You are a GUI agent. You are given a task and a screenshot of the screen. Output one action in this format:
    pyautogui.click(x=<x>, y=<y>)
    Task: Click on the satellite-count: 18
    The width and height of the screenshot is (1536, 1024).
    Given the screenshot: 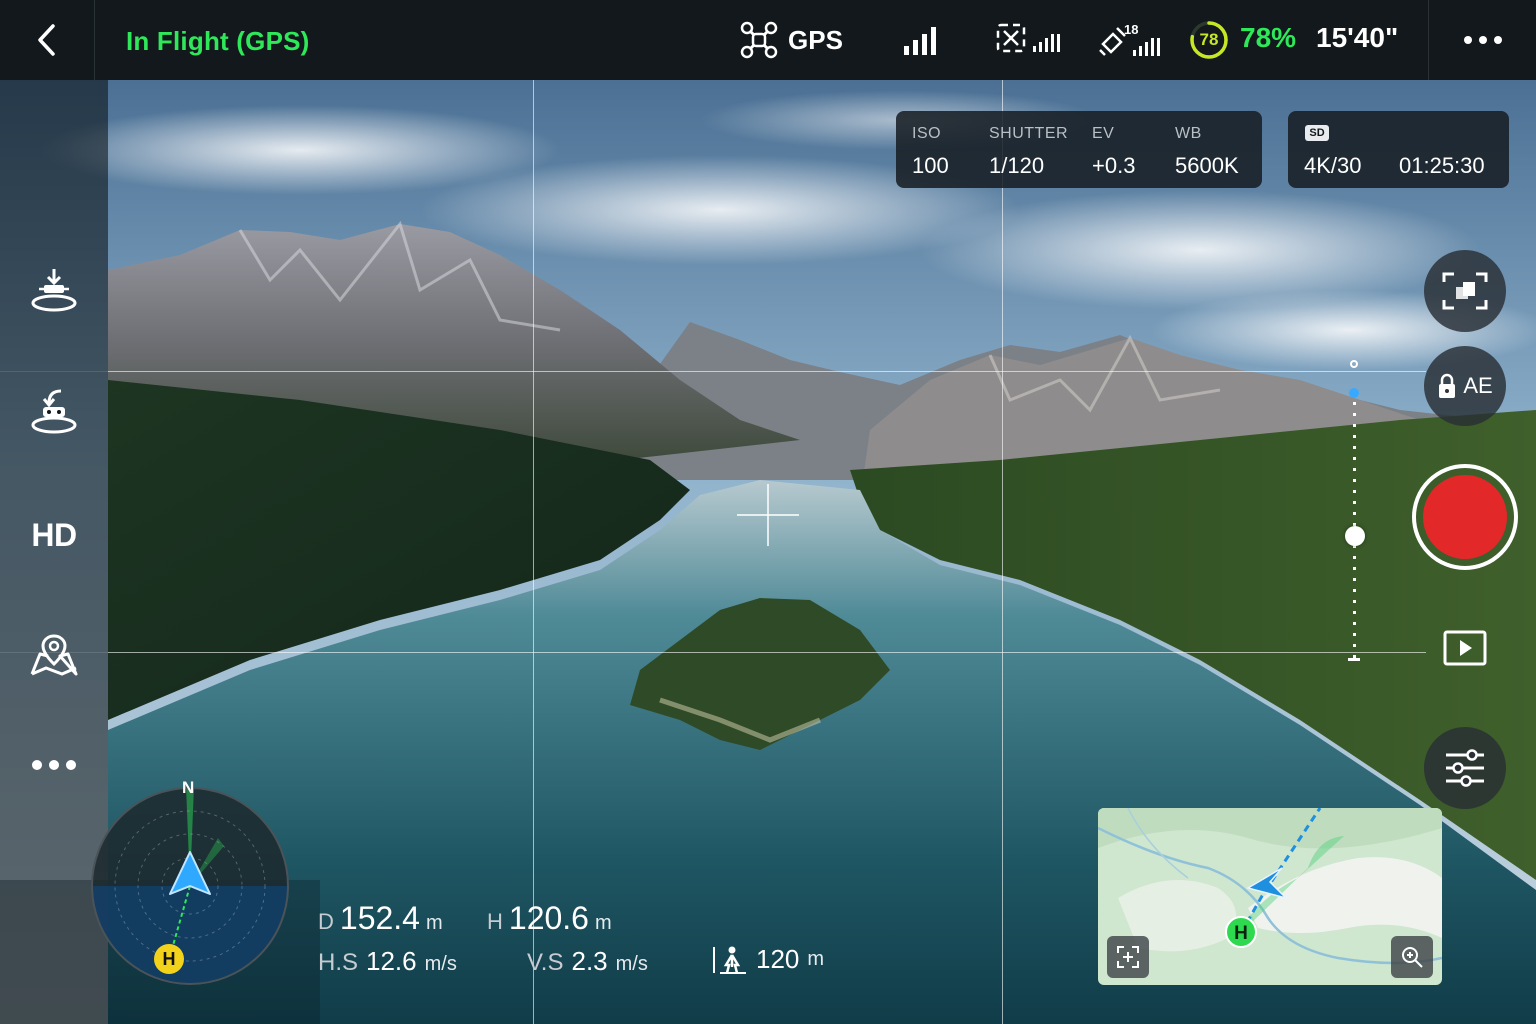 What is the action you would take?
    pyautogui.click(x=1131, y=29)
    